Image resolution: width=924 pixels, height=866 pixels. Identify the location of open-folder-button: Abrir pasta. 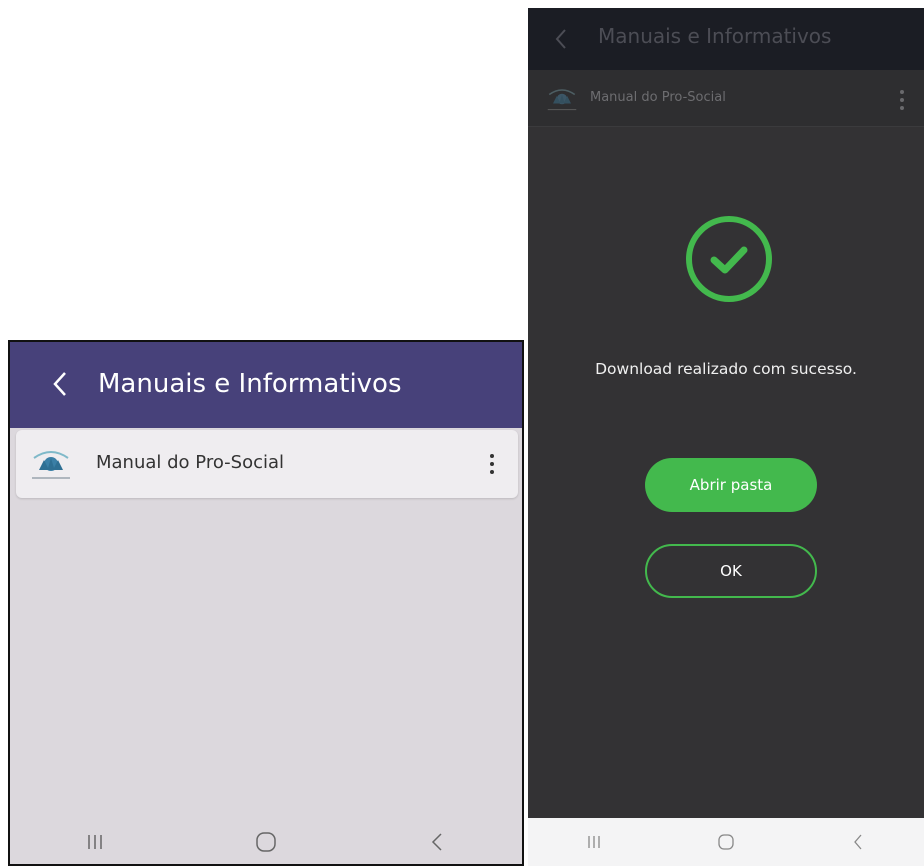
(731, 485).